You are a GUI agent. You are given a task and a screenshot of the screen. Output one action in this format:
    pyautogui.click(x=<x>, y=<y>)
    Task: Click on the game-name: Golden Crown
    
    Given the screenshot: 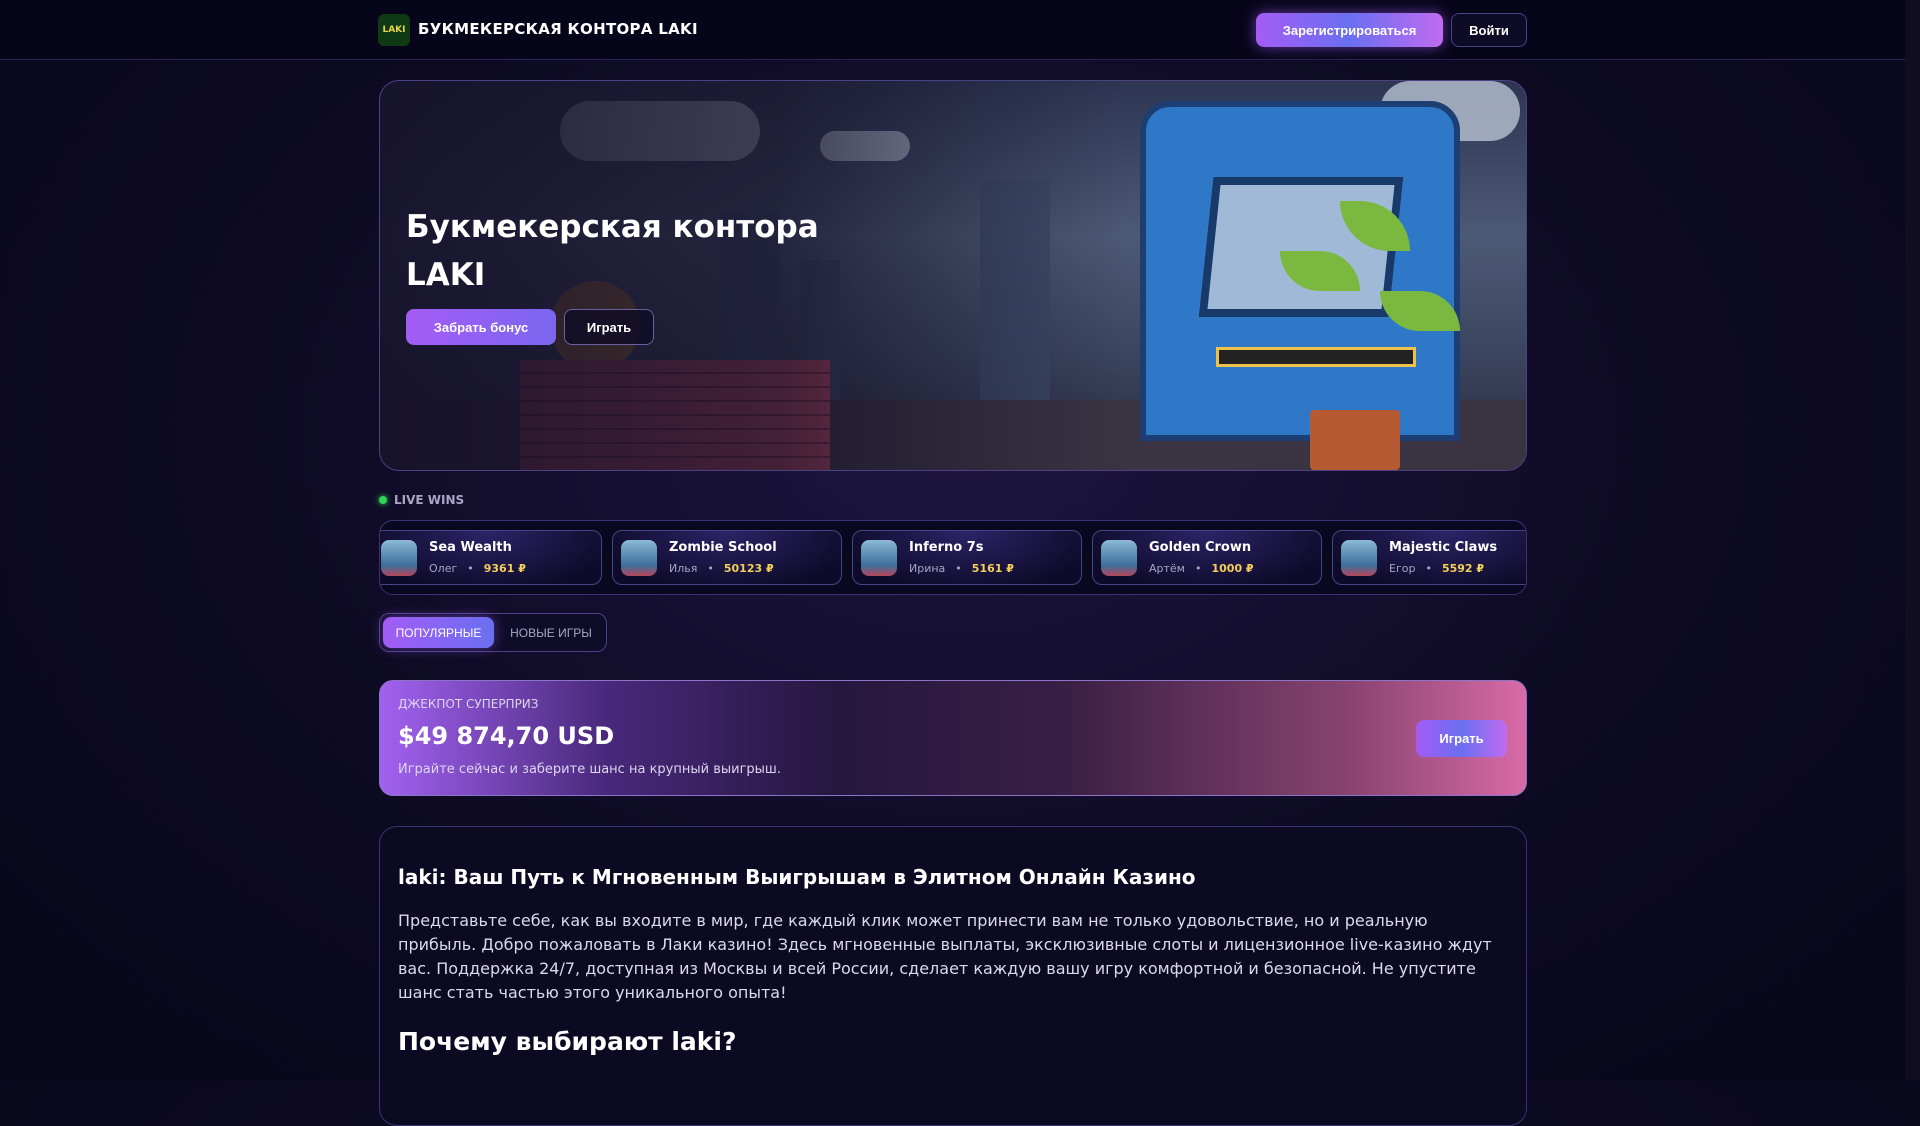 What is the action you would take?
    pyautogui.click(x=1200, y=547)
    